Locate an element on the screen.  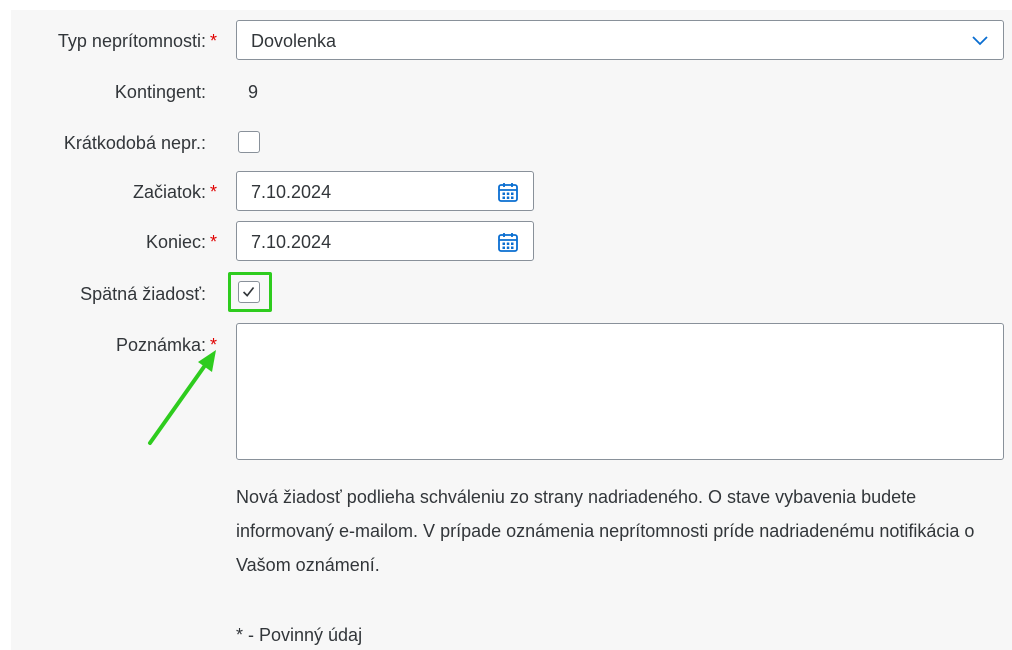
annotation-arrow is located at coordinates (182, 397).